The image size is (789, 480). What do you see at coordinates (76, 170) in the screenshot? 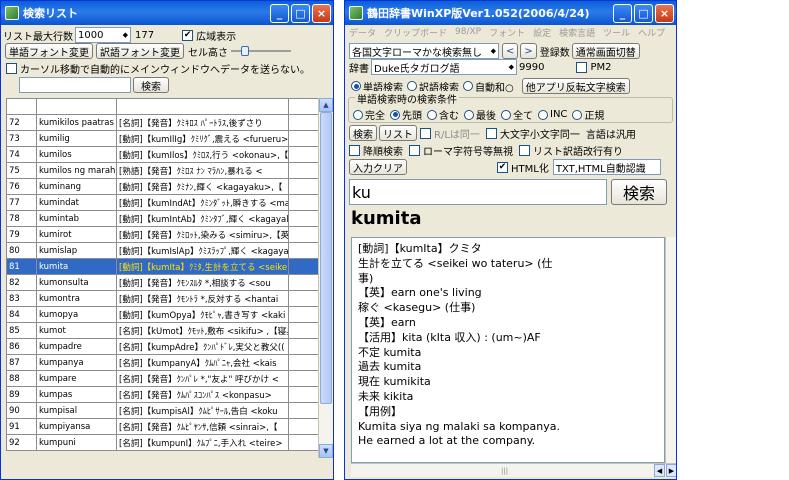
I see `row-word: kumilos ng marah` at bounding box center [76, 170].